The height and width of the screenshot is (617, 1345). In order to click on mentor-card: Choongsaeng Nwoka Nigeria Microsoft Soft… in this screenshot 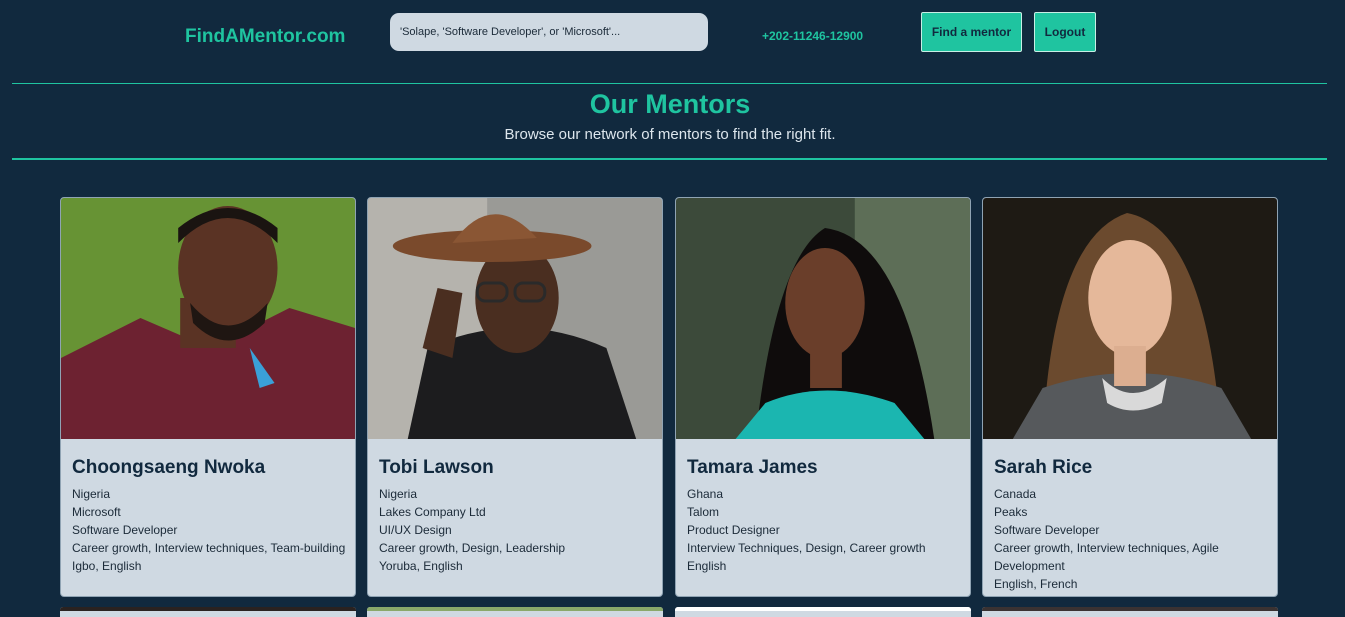, I will do `click(208, 397)`.